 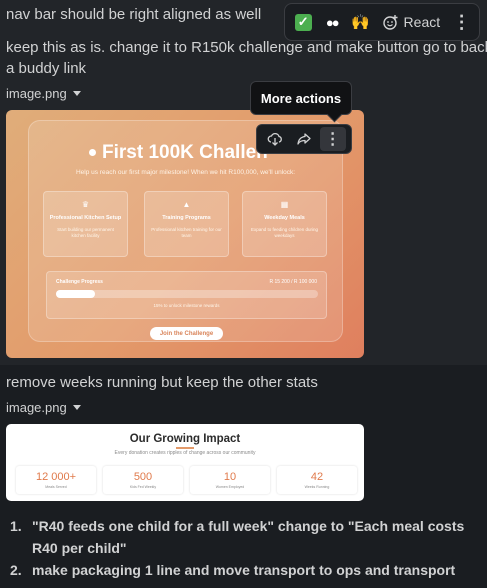 I want to click on eyes-icon: ●●, so click(x=332, y=22).